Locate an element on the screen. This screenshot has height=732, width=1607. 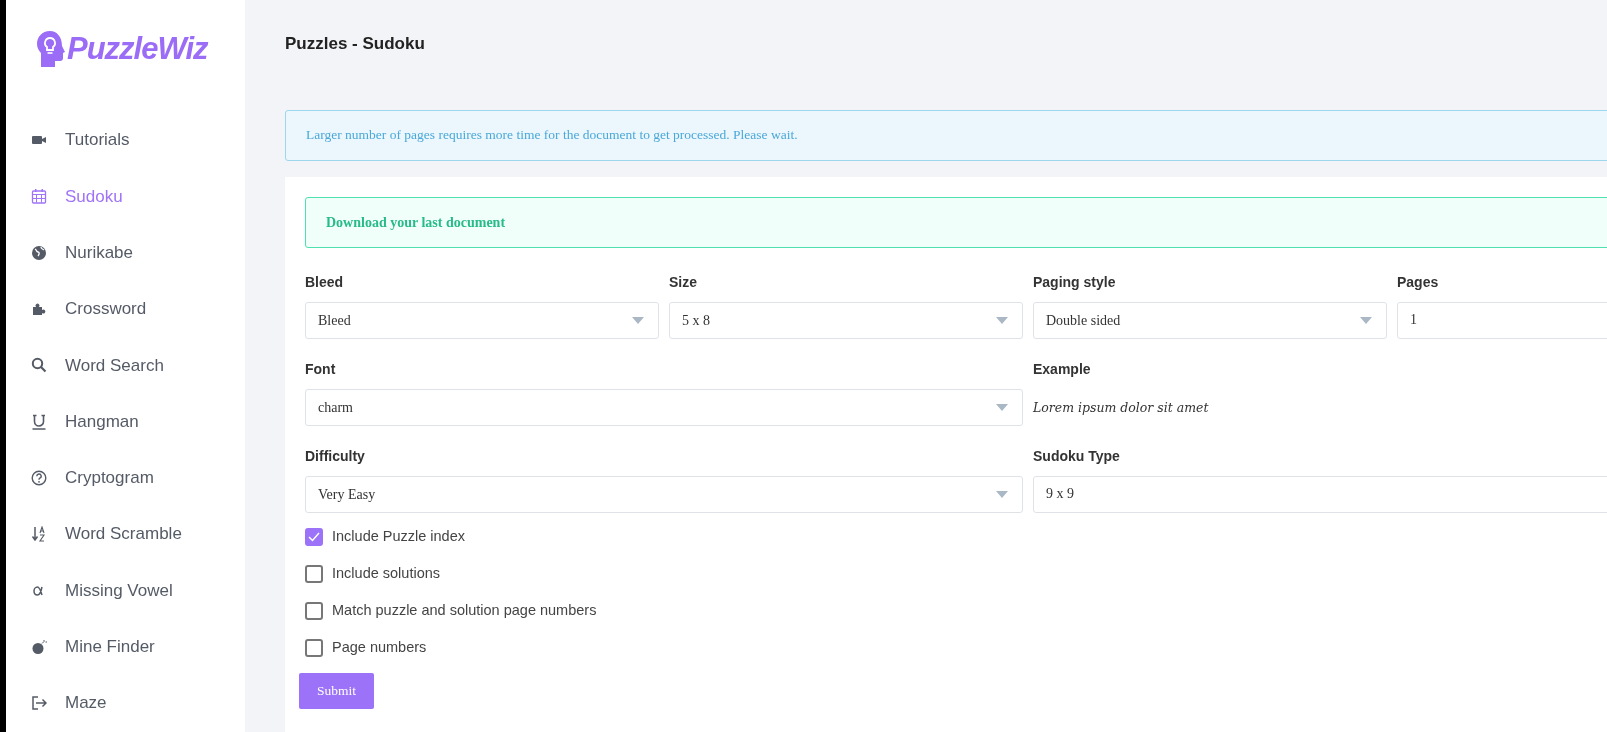
sidebar-item: Tutorials is located at coordinates (125, 140).